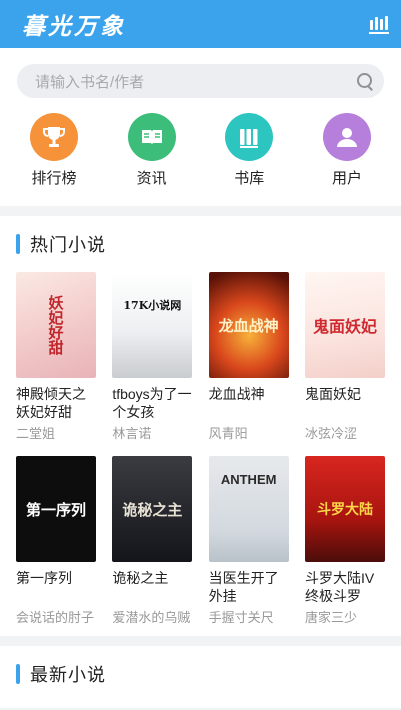 The image size is (401, 710). Describe the element at coordinates (241, 617) in the screenshot. I see `book-author: 手握寸关尺` at that location.